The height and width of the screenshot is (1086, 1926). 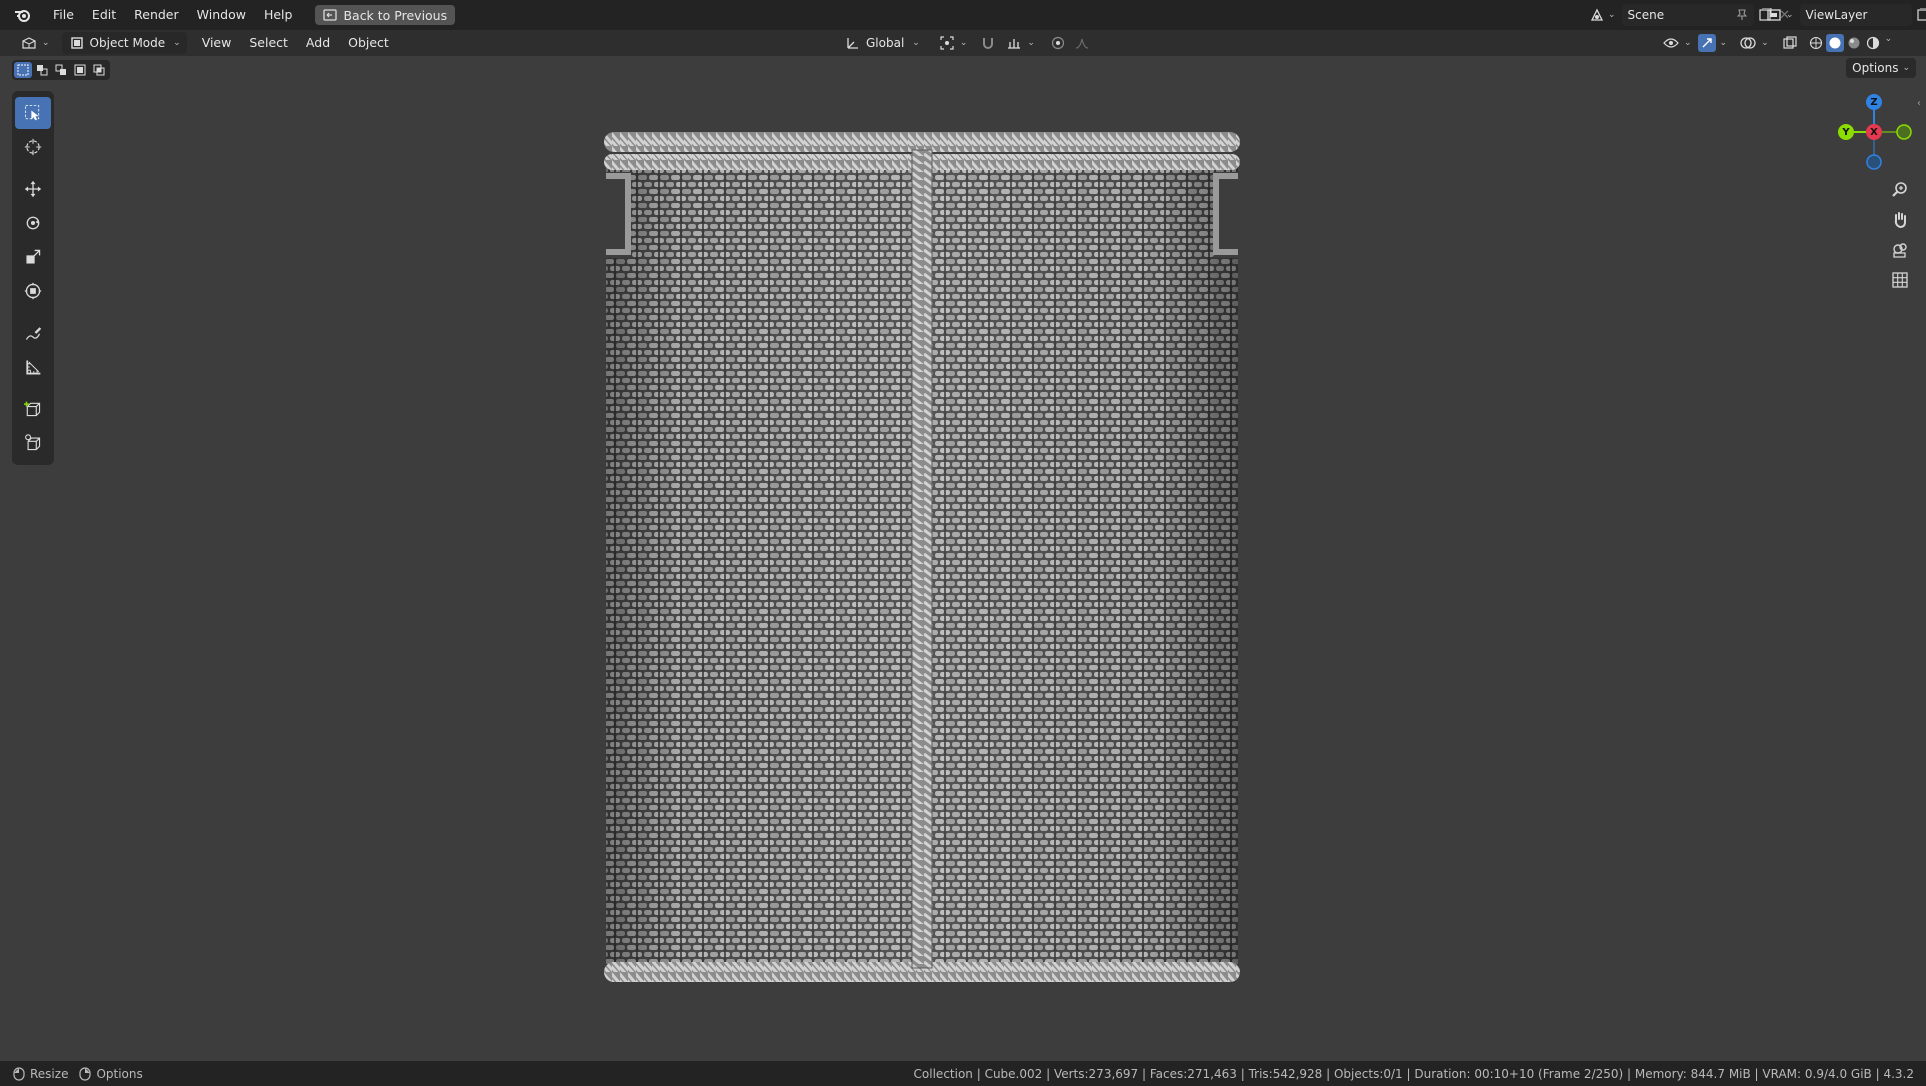 I want to click on new-view-layer-icon, so click(x=1920, y=15).